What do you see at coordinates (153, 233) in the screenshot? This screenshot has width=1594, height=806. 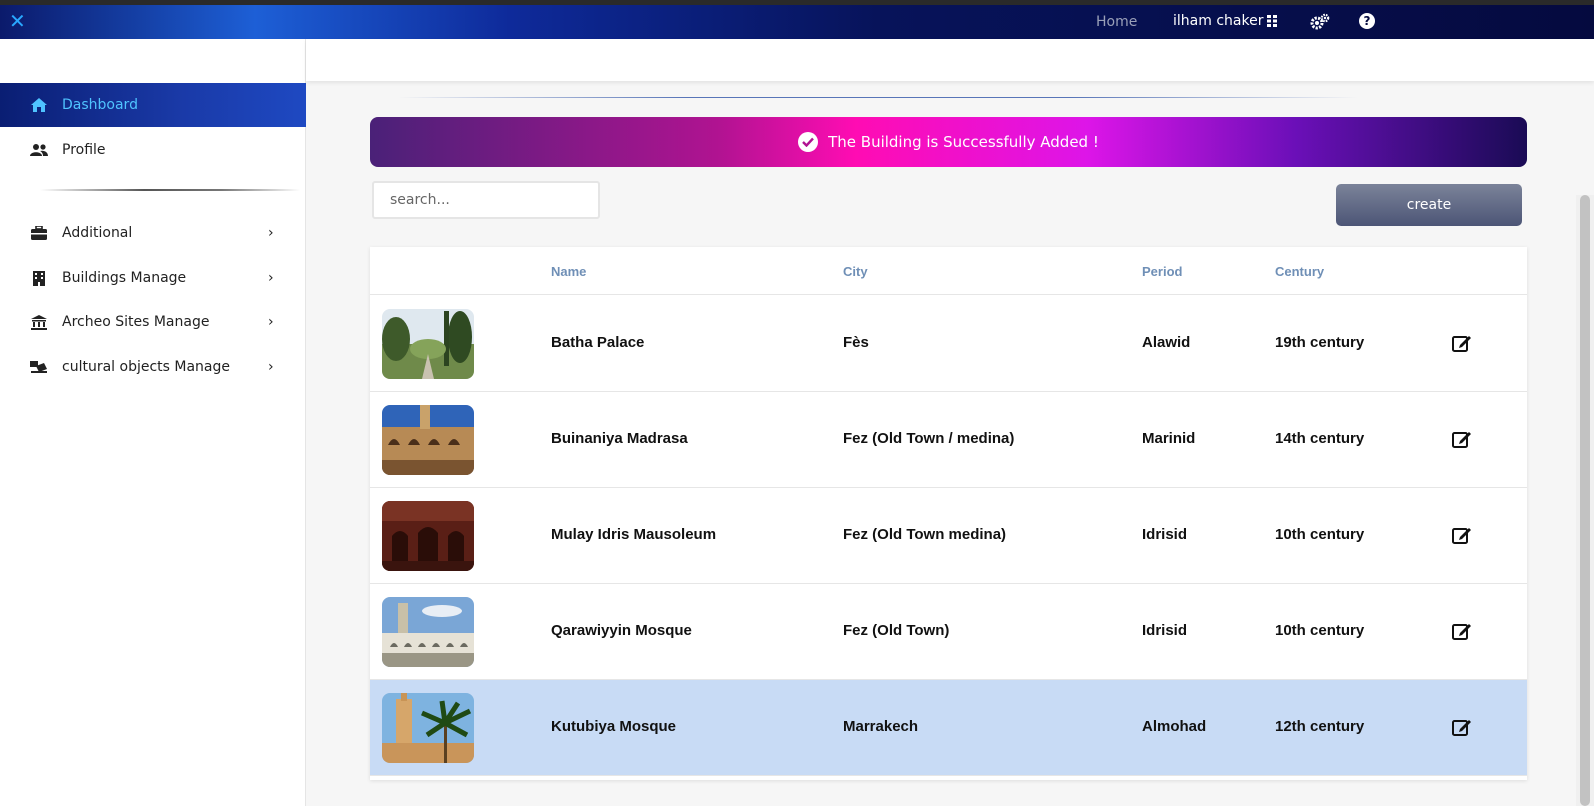 I see `sidebar-item-additional: Additional ›` at bounding box center [153, 233].